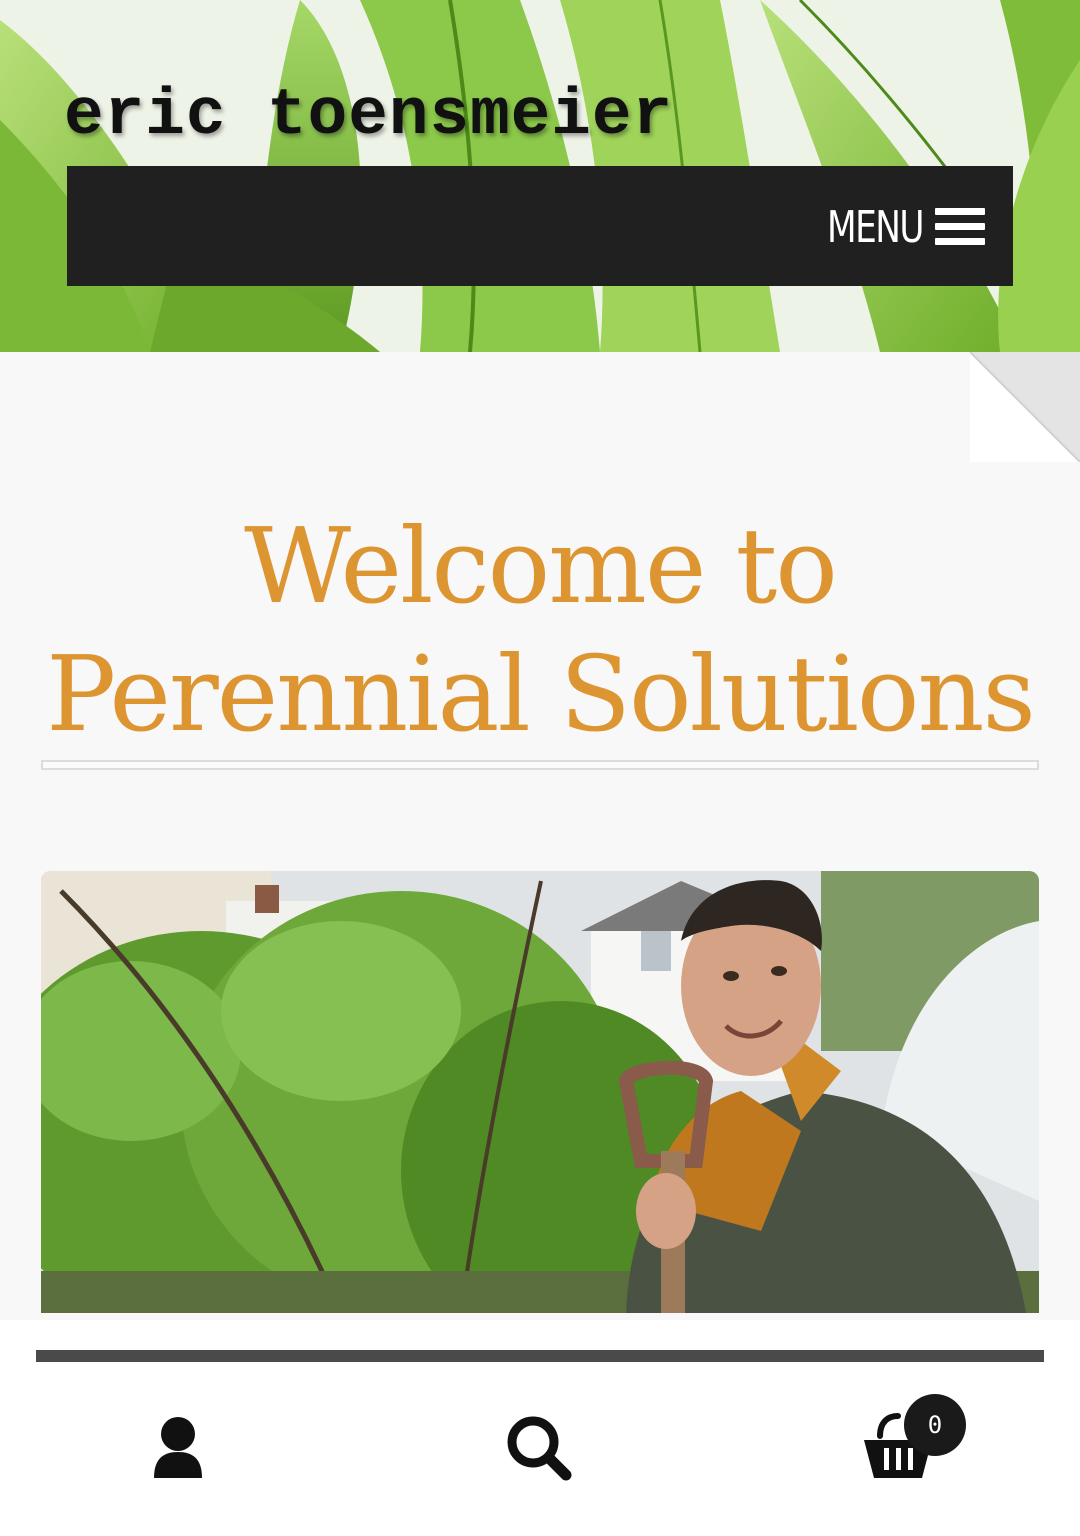 Image resolution: width=1080 pixels, height=1536 pixels. What do you see at coordinates (541, 694) in the screenshot?
I see `page-title-line-2: Perennial Solutions` at bounding box center [541, 694].